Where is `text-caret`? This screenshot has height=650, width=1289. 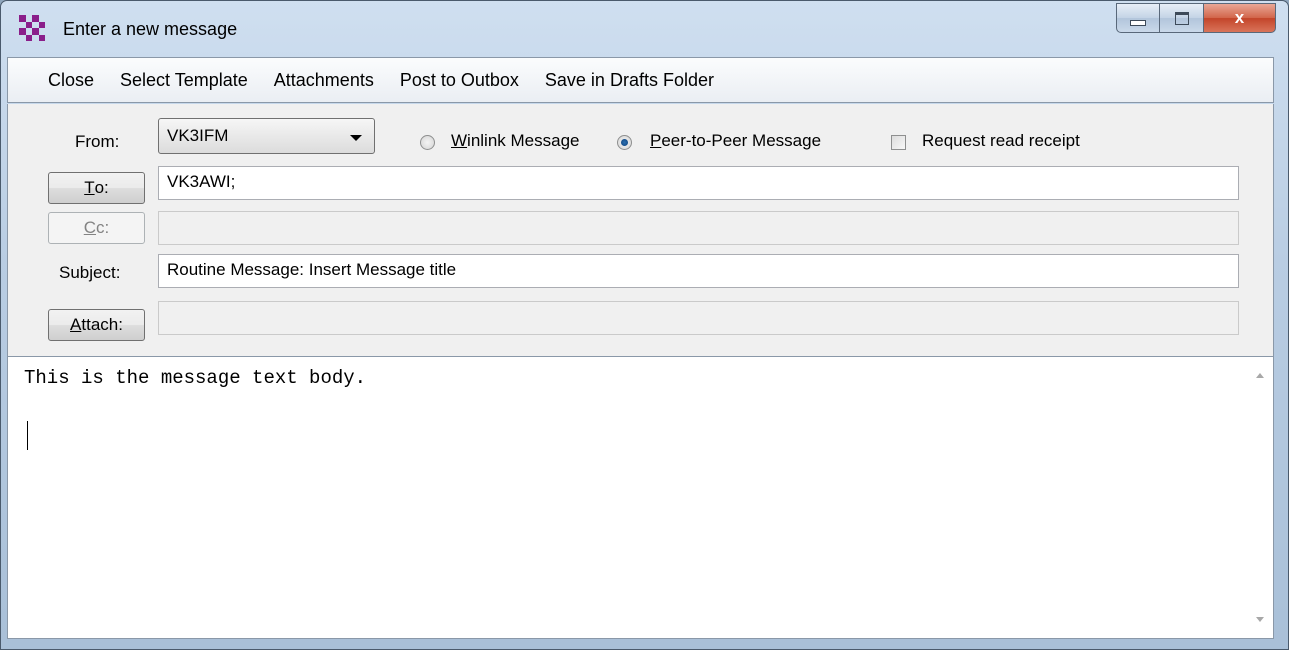
text-caret is located at coordinates (27, 435).